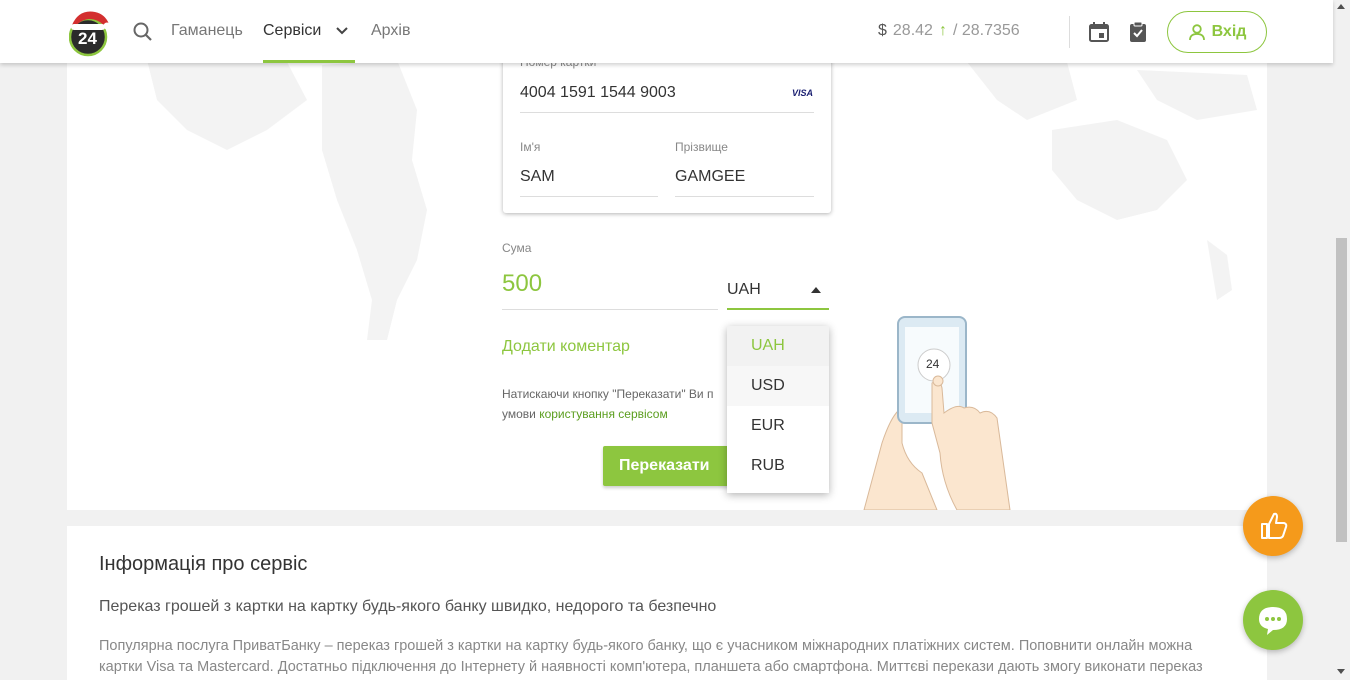 Image resolution: width=1350 pixels, height=680 pixels. What do you see at coordinates (778, 386) in the screenshot?
I see `currency-option-usd: USD` at bounding box center [778, 386].